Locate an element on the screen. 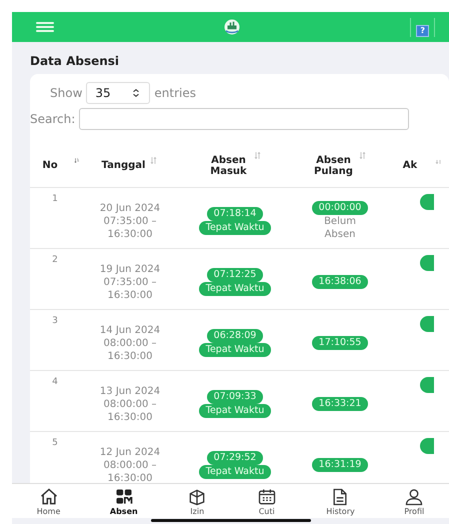  status-note: Belum Absen is located at coordinates (340, 228).